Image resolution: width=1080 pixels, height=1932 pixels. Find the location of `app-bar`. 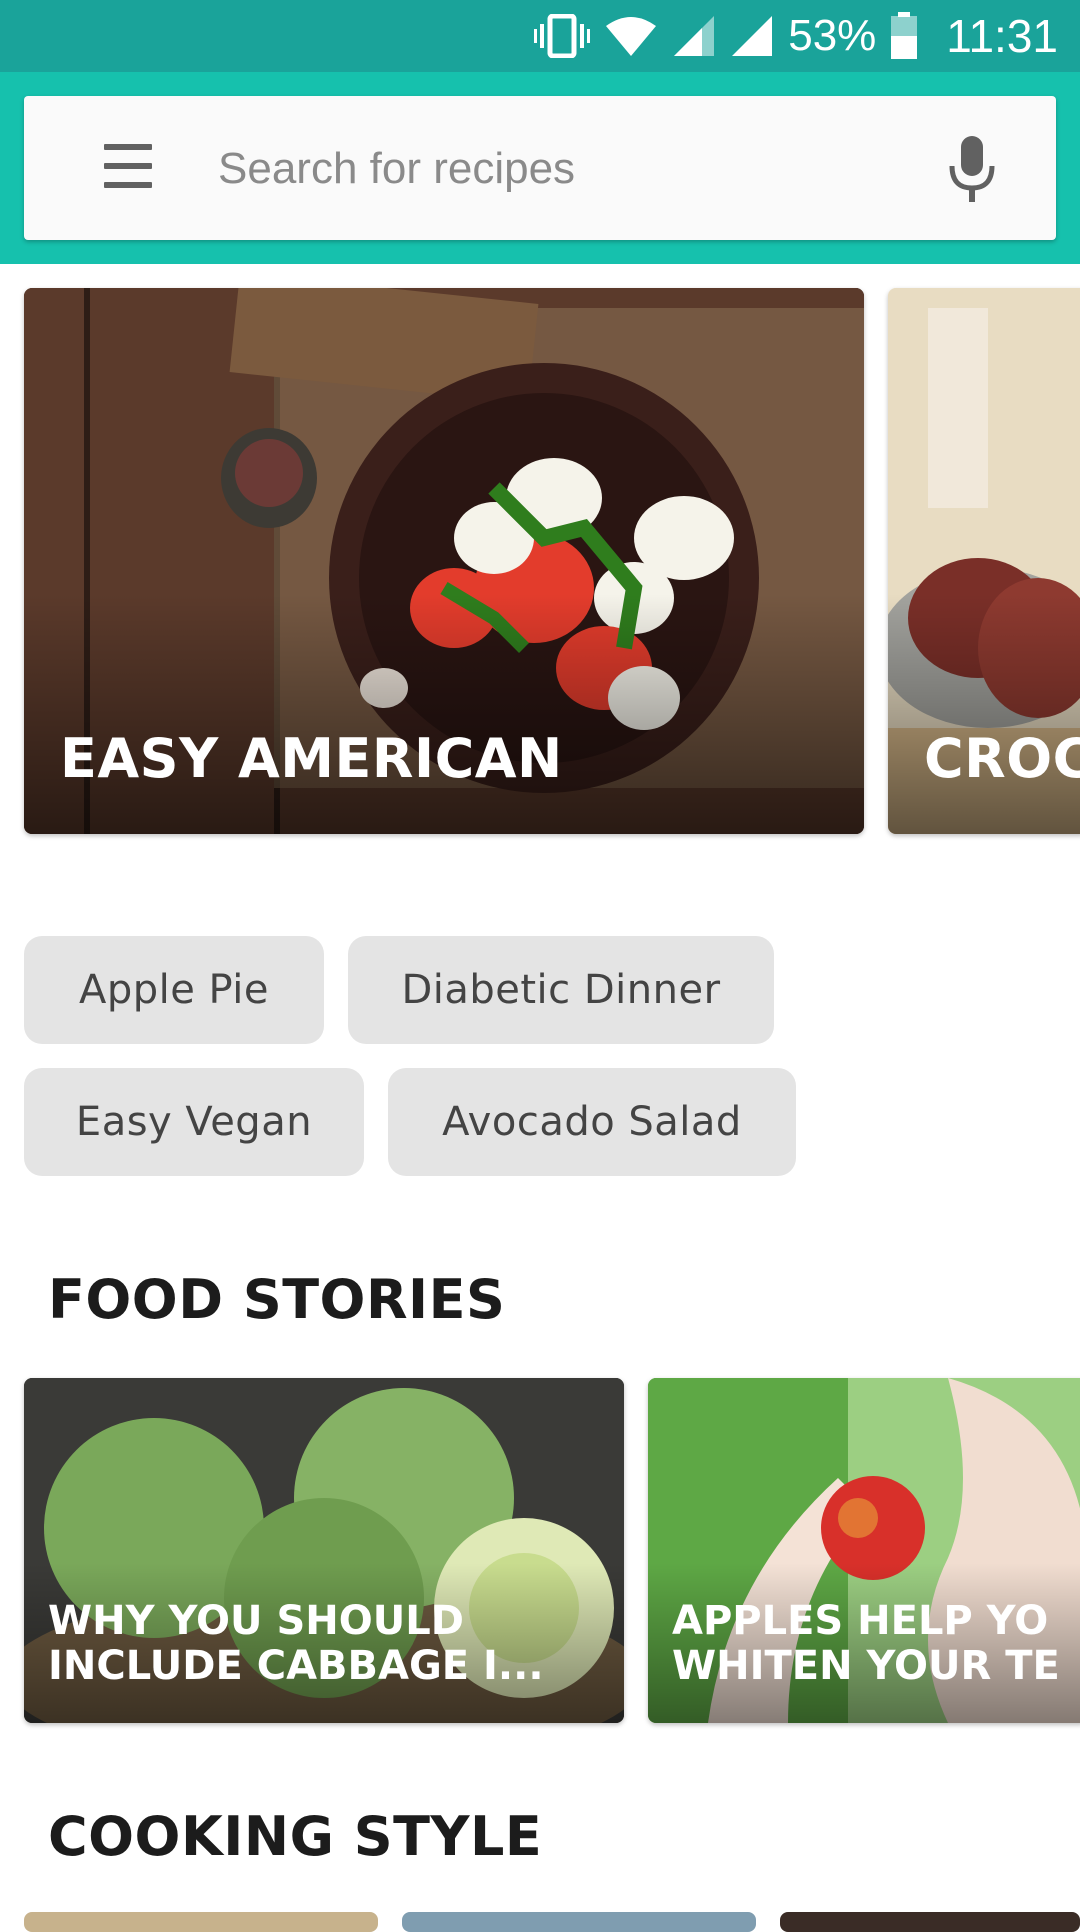

app-bar is located at coordinates (540, 168).